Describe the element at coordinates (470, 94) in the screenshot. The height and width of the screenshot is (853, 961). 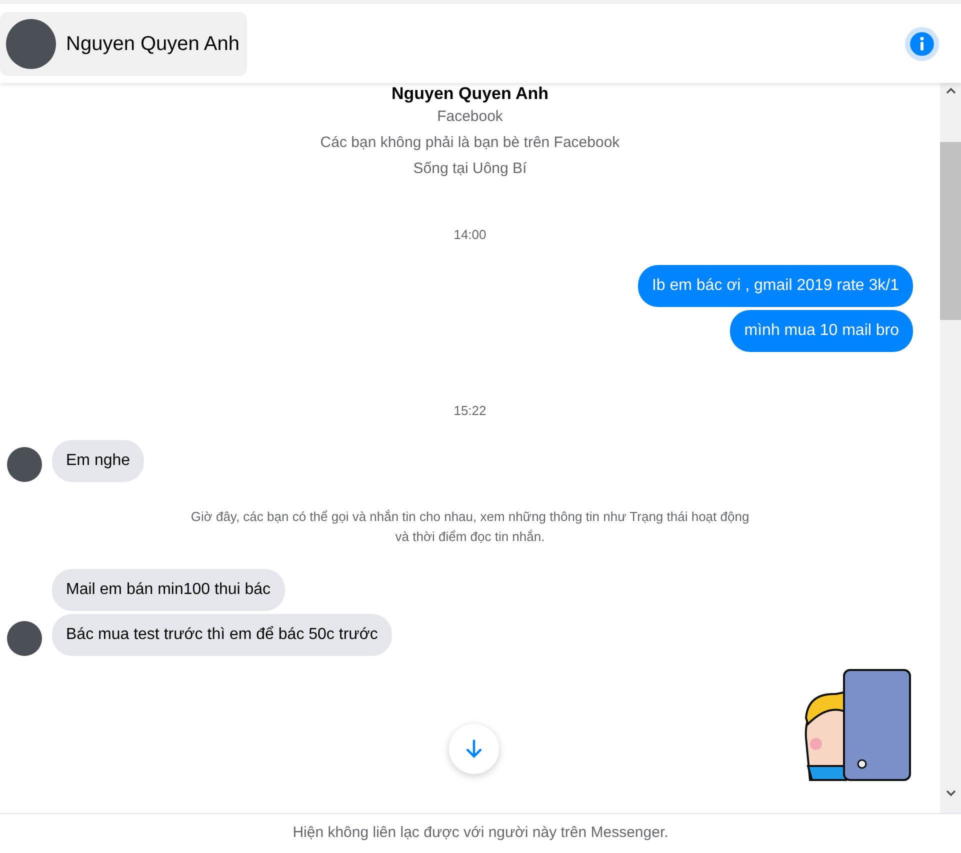
I see `profile-name: Nguyen Quyen Anh` at that location.